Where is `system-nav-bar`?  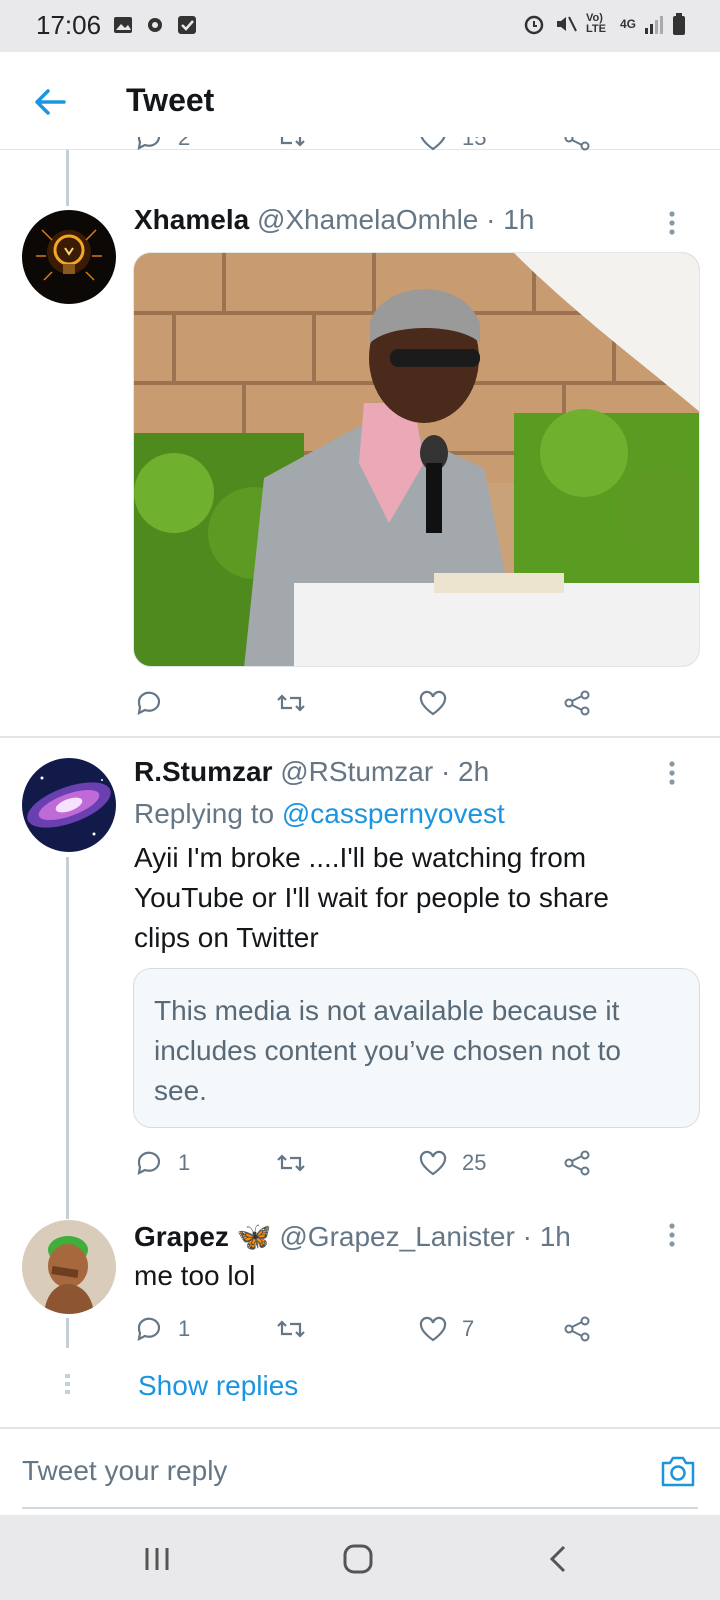 system-nav-bar is located at coordinates (360, 1557).